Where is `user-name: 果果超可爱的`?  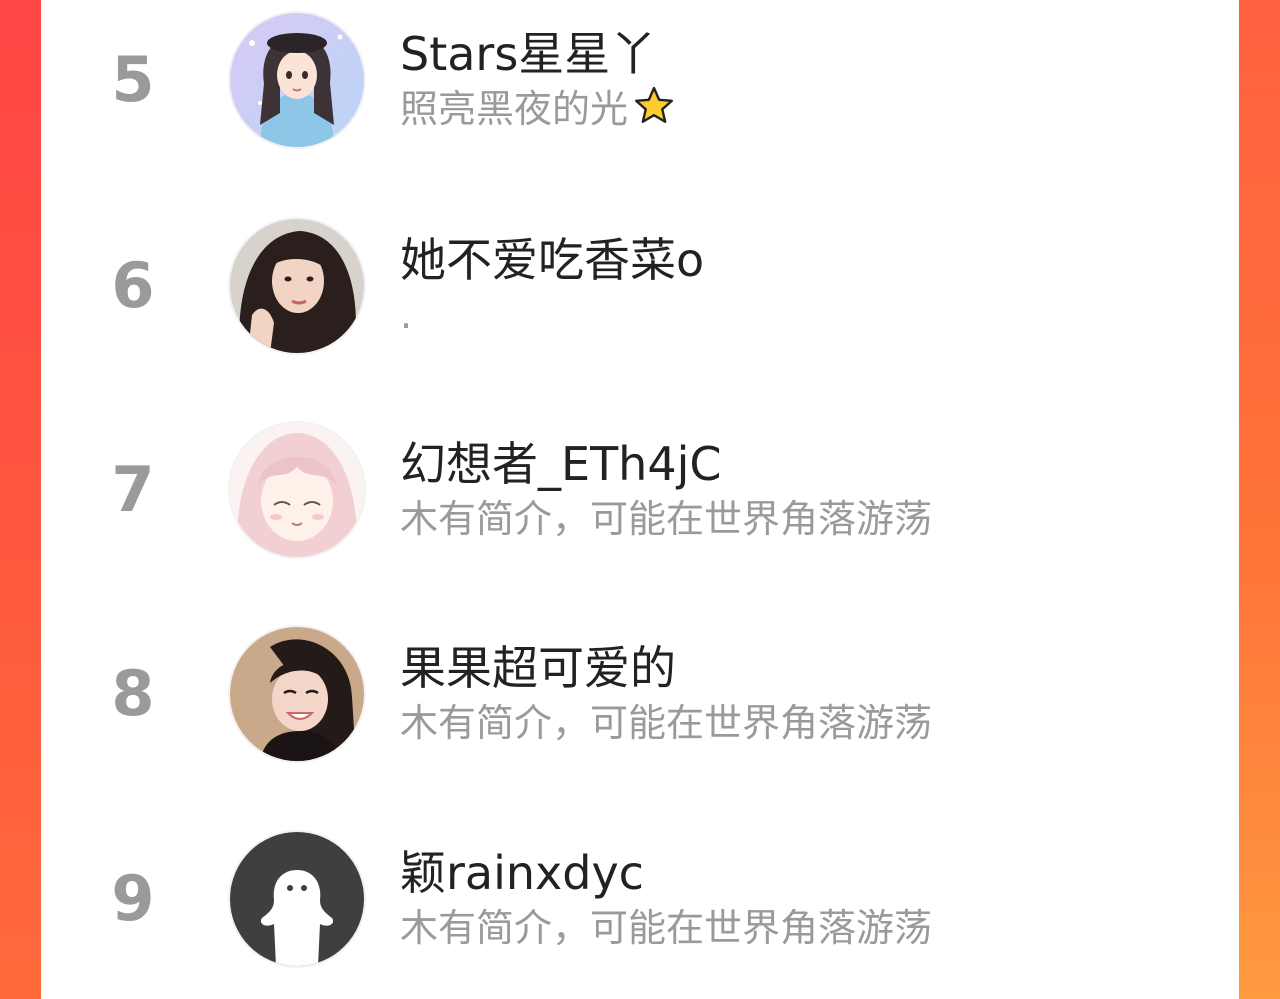
user-name: 果果超可爱的 is located at coordinates (790, 668).